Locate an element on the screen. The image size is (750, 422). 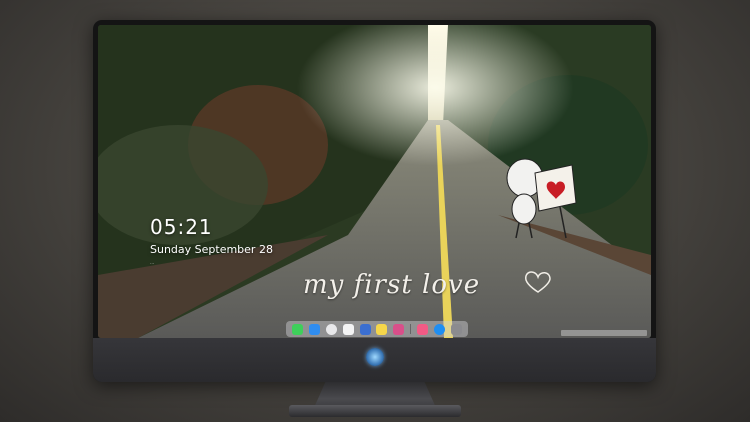
photos-icon is located at coordinates (399, 329).